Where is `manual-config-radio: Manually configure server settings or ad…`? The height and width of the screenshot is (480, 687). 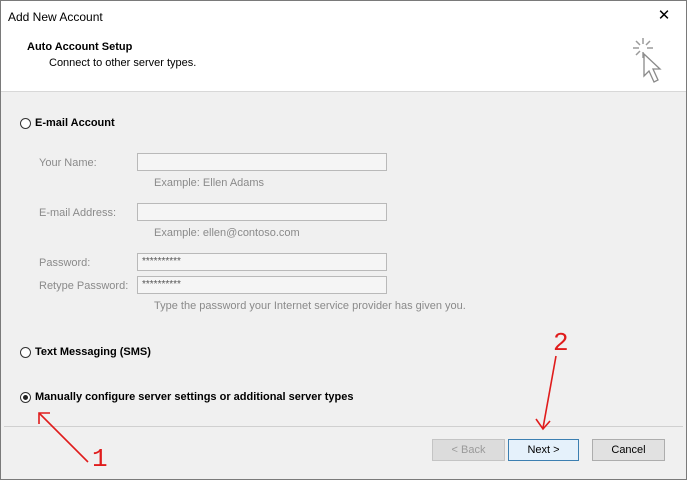 manual-config-radio: Manually configure server settings or ad… is located at coordinates (187, 397).